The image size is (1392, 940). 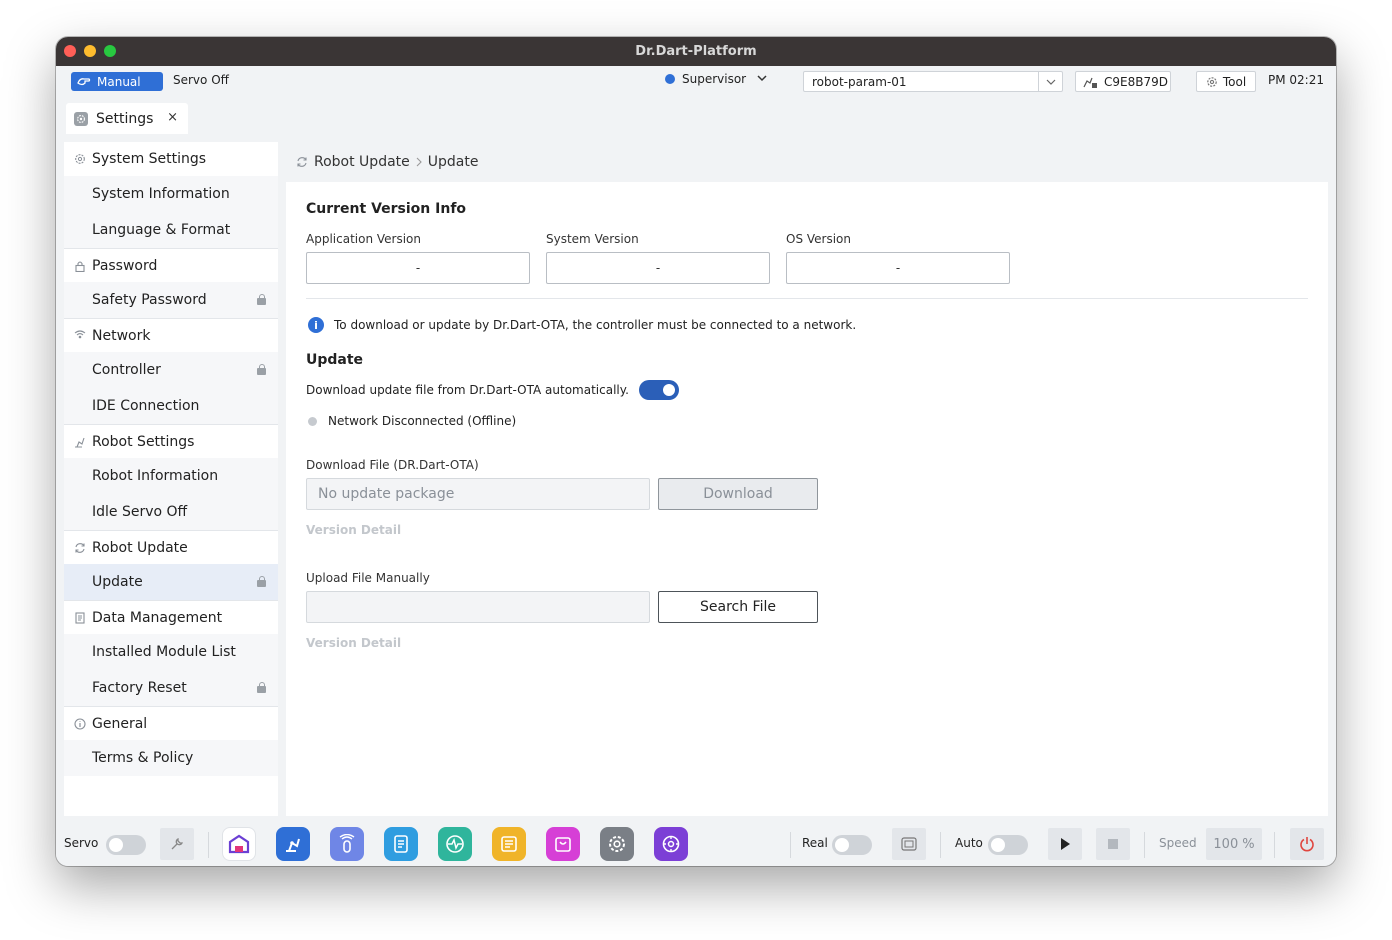 What do you see at coordinates (1065, 844) in the screenshot?
I see `play-button` at bounding box center [1065, 844].